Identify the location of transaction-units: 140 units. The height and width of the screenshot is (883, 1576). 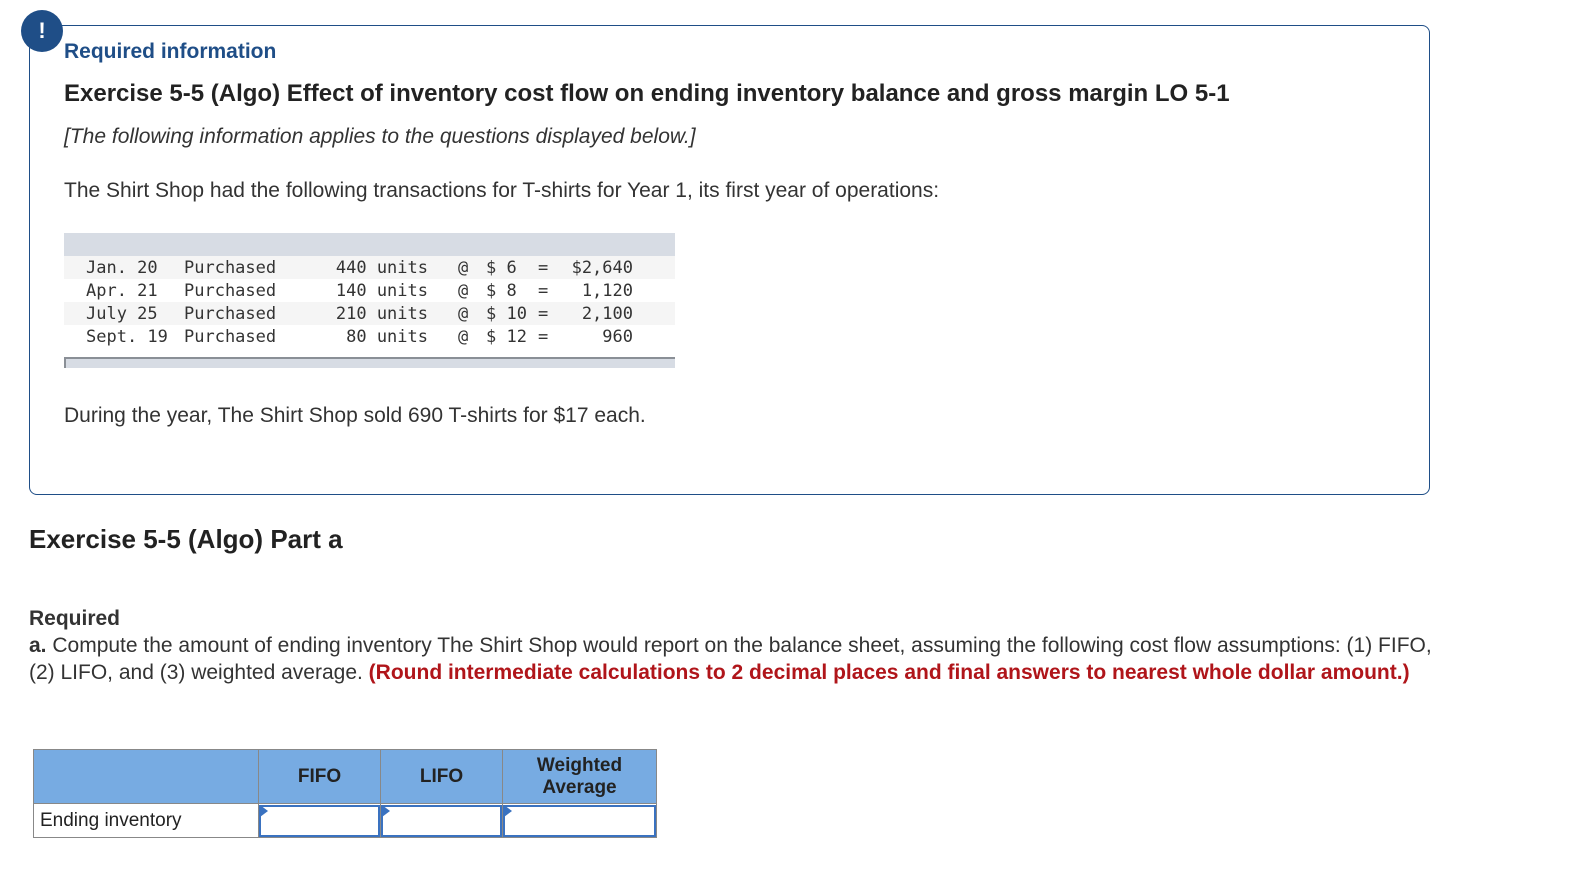
(381, 290).